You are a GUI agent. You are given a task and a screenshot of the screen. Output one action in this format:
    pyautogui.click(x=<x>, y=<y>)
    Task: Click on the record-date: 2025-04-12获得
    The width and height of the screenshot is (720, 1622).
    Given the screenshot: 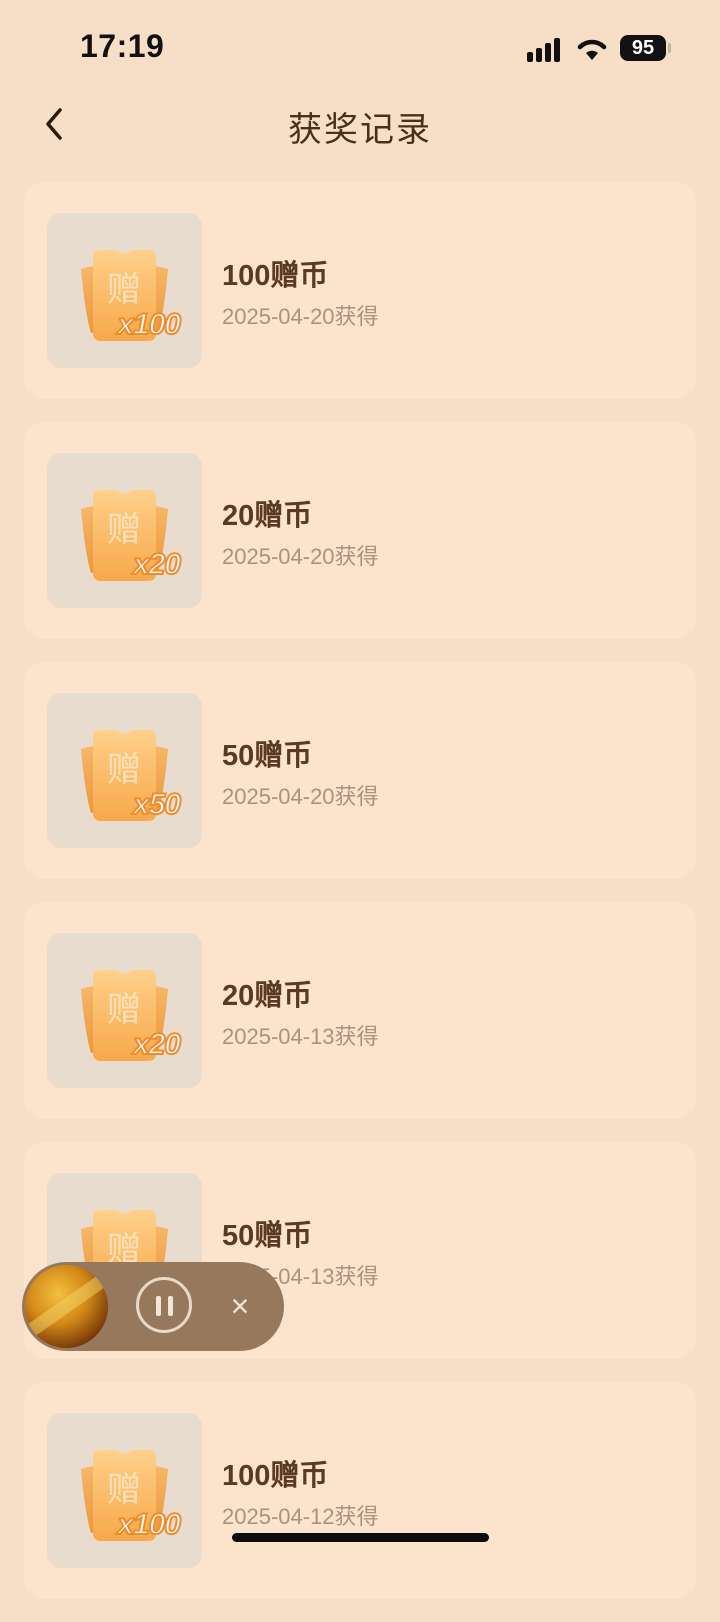 What is the action you would take?
    pyautogui.click(x=300, y=1516)
    